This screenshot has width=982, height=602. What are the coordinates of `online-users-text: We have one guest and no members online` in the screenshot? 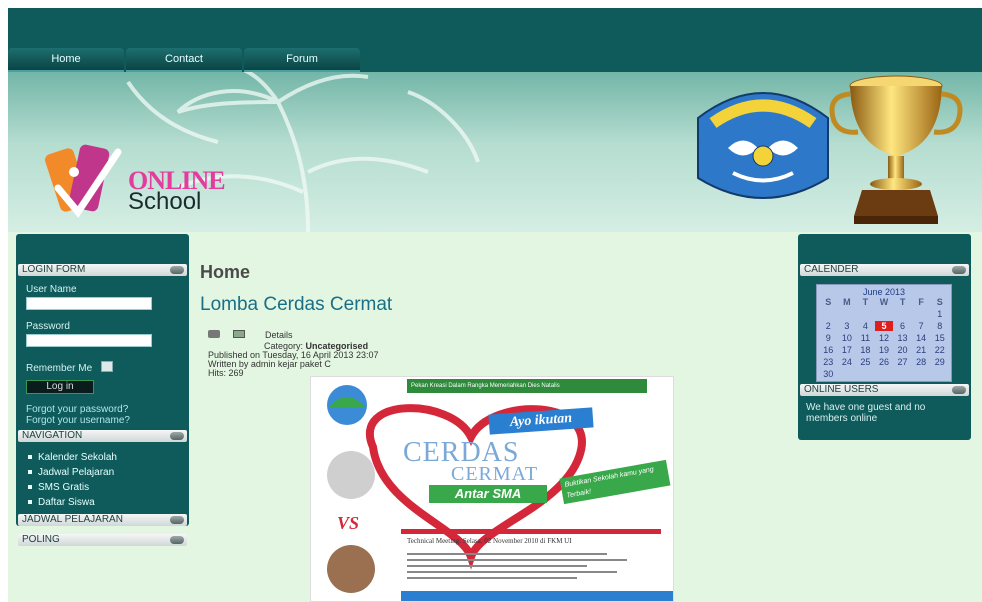 It's located at (866, 413).